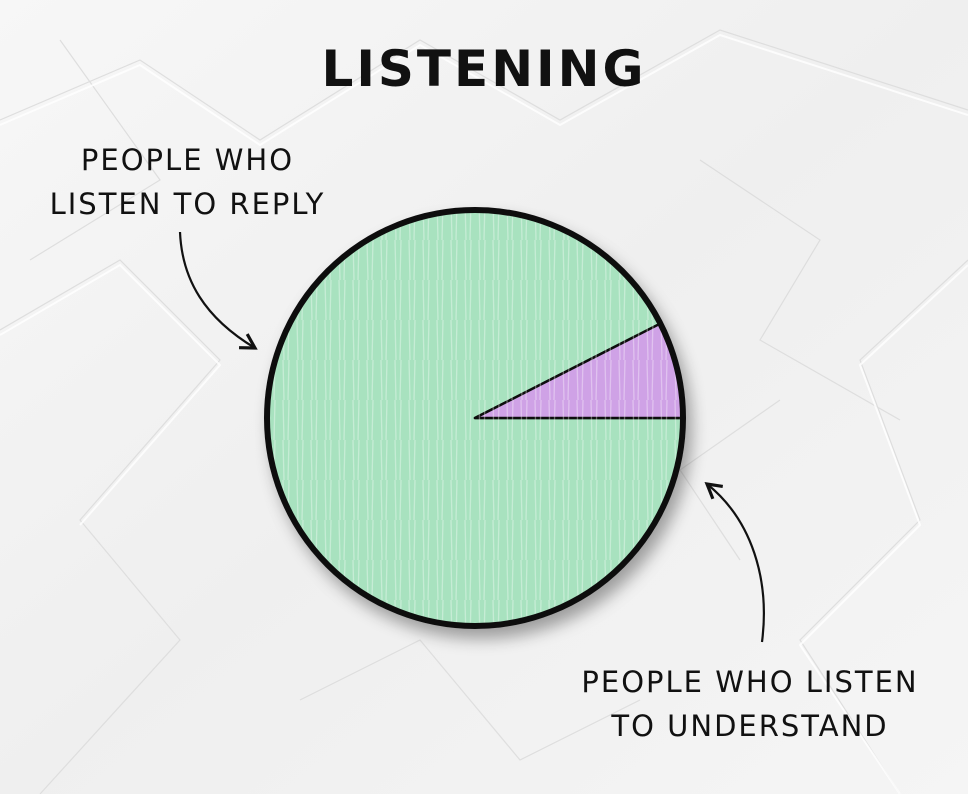 The image size is (968, 794). What do you see at coordinates (734, 562) in the screenshot?
I see `arrow-to-understand-slice` at bounding box center [734, 562].